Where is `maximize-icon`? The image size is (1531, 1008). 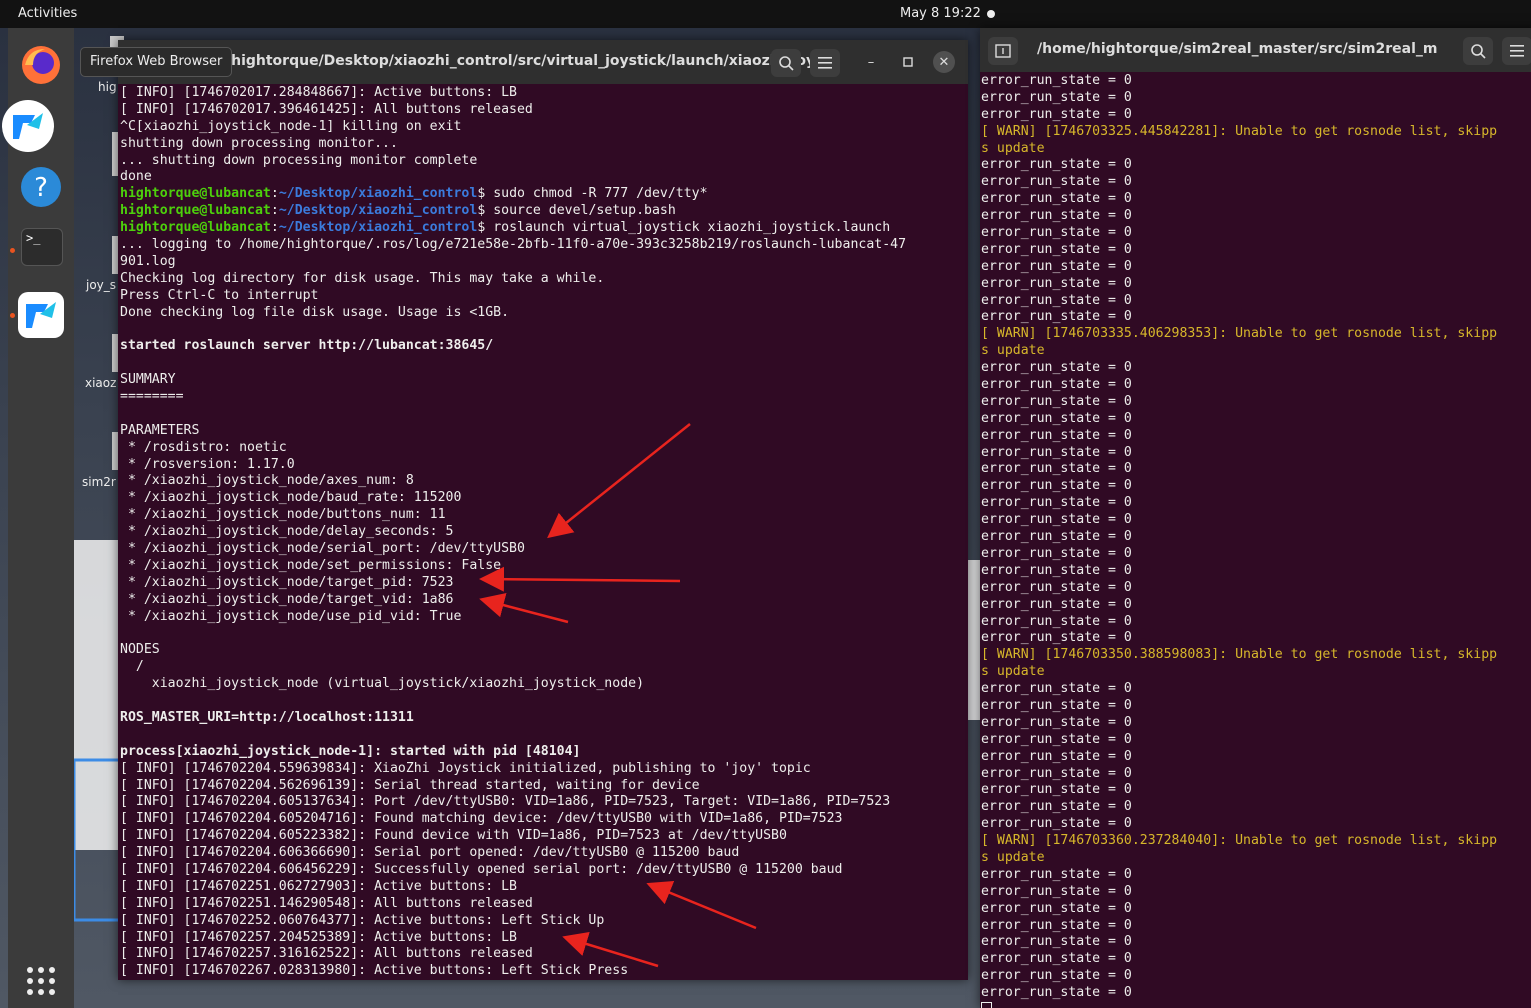
maximize-icon is located at coordinates (908, 62).